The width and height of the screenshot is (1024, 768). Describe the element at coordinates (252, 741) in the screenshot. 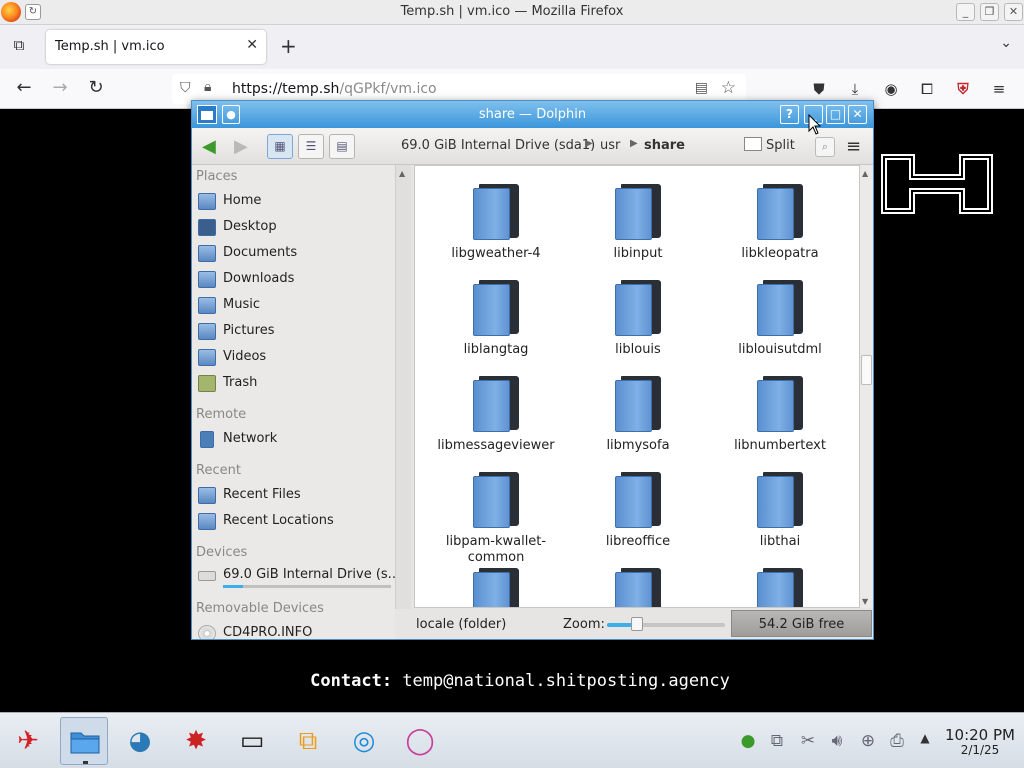

I see `taskbar-terminal: ▭` at that location.